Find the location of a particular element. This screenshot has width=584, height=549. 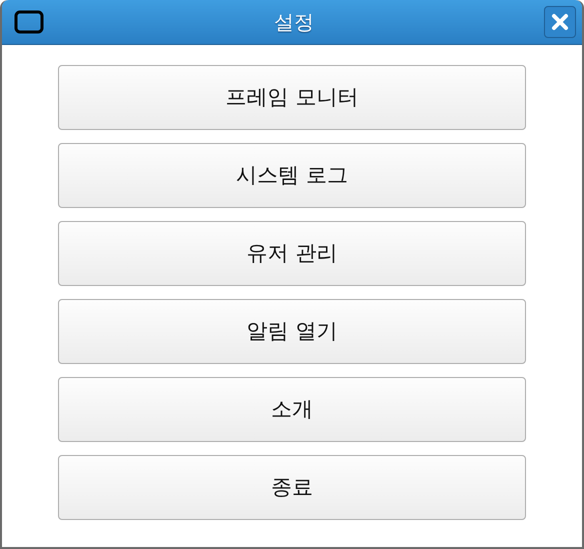

menu-button: 유저 관리 is located at coordinates (292, 253).